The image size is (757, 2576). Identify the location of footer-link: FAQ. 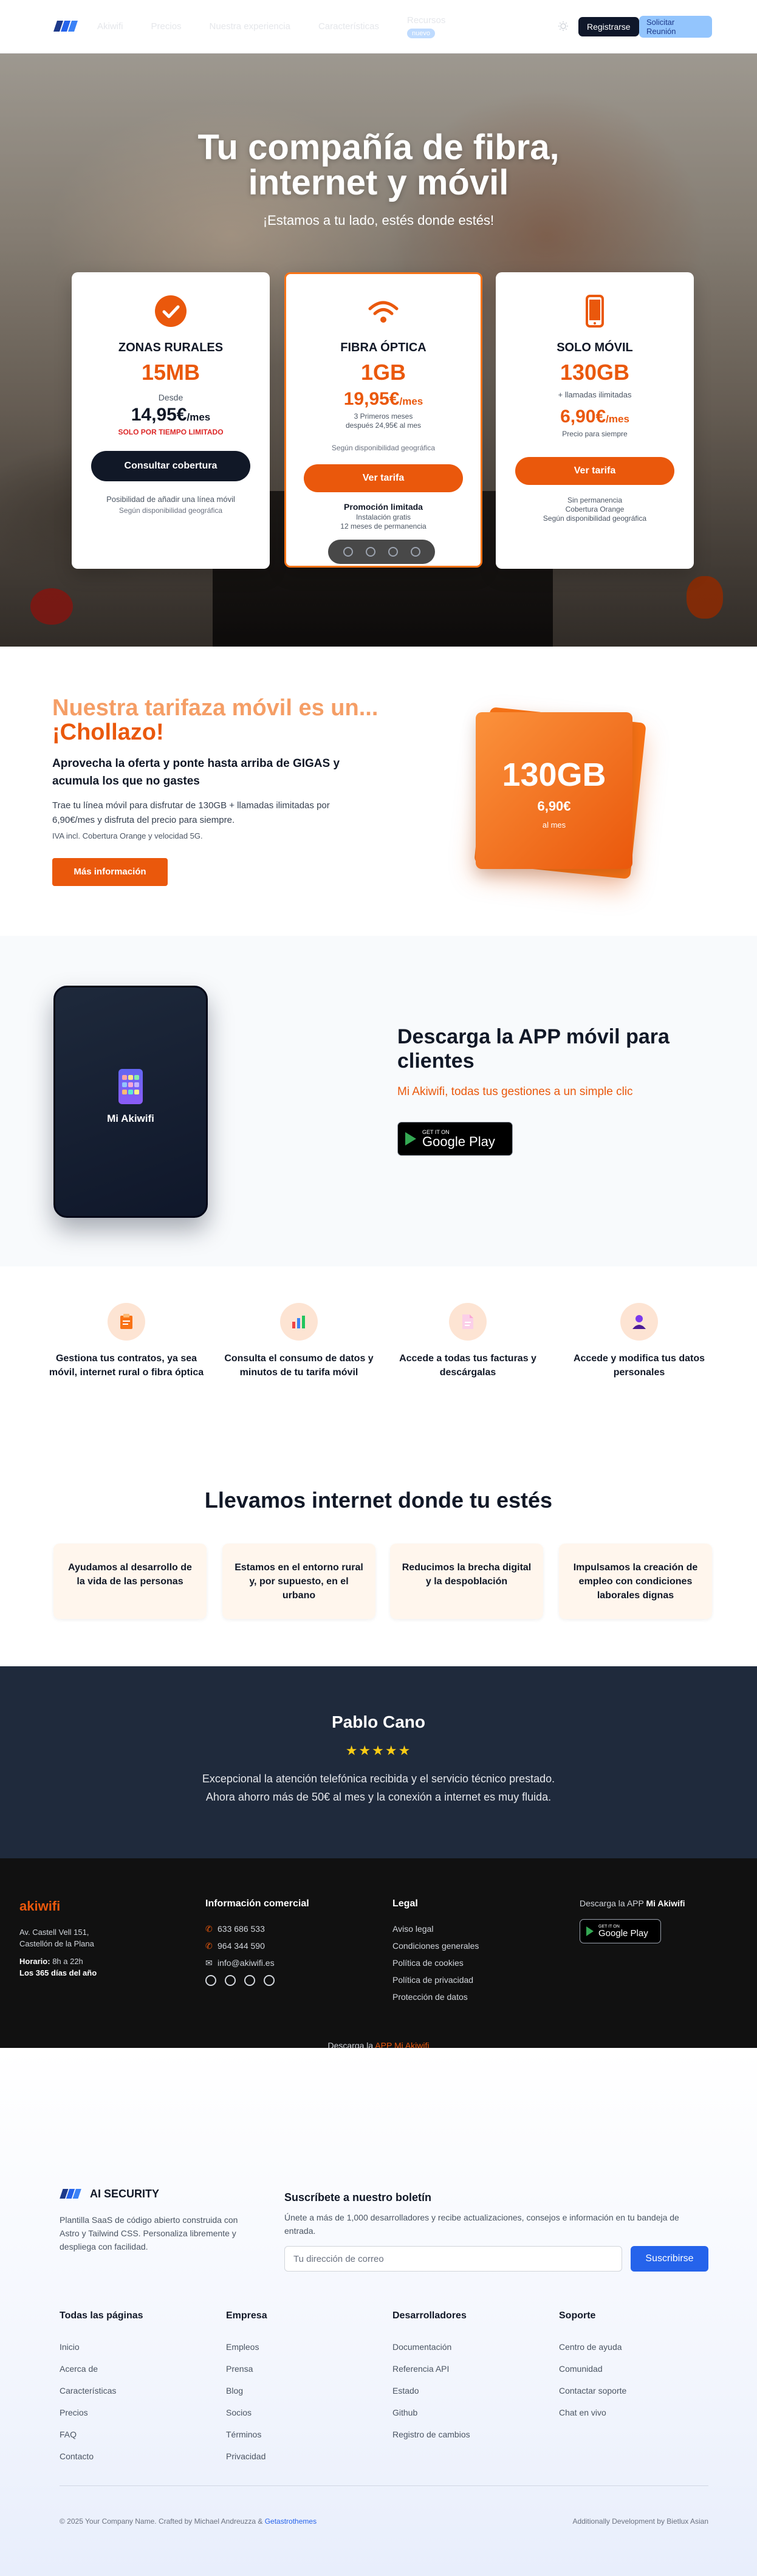
(139, 2434).